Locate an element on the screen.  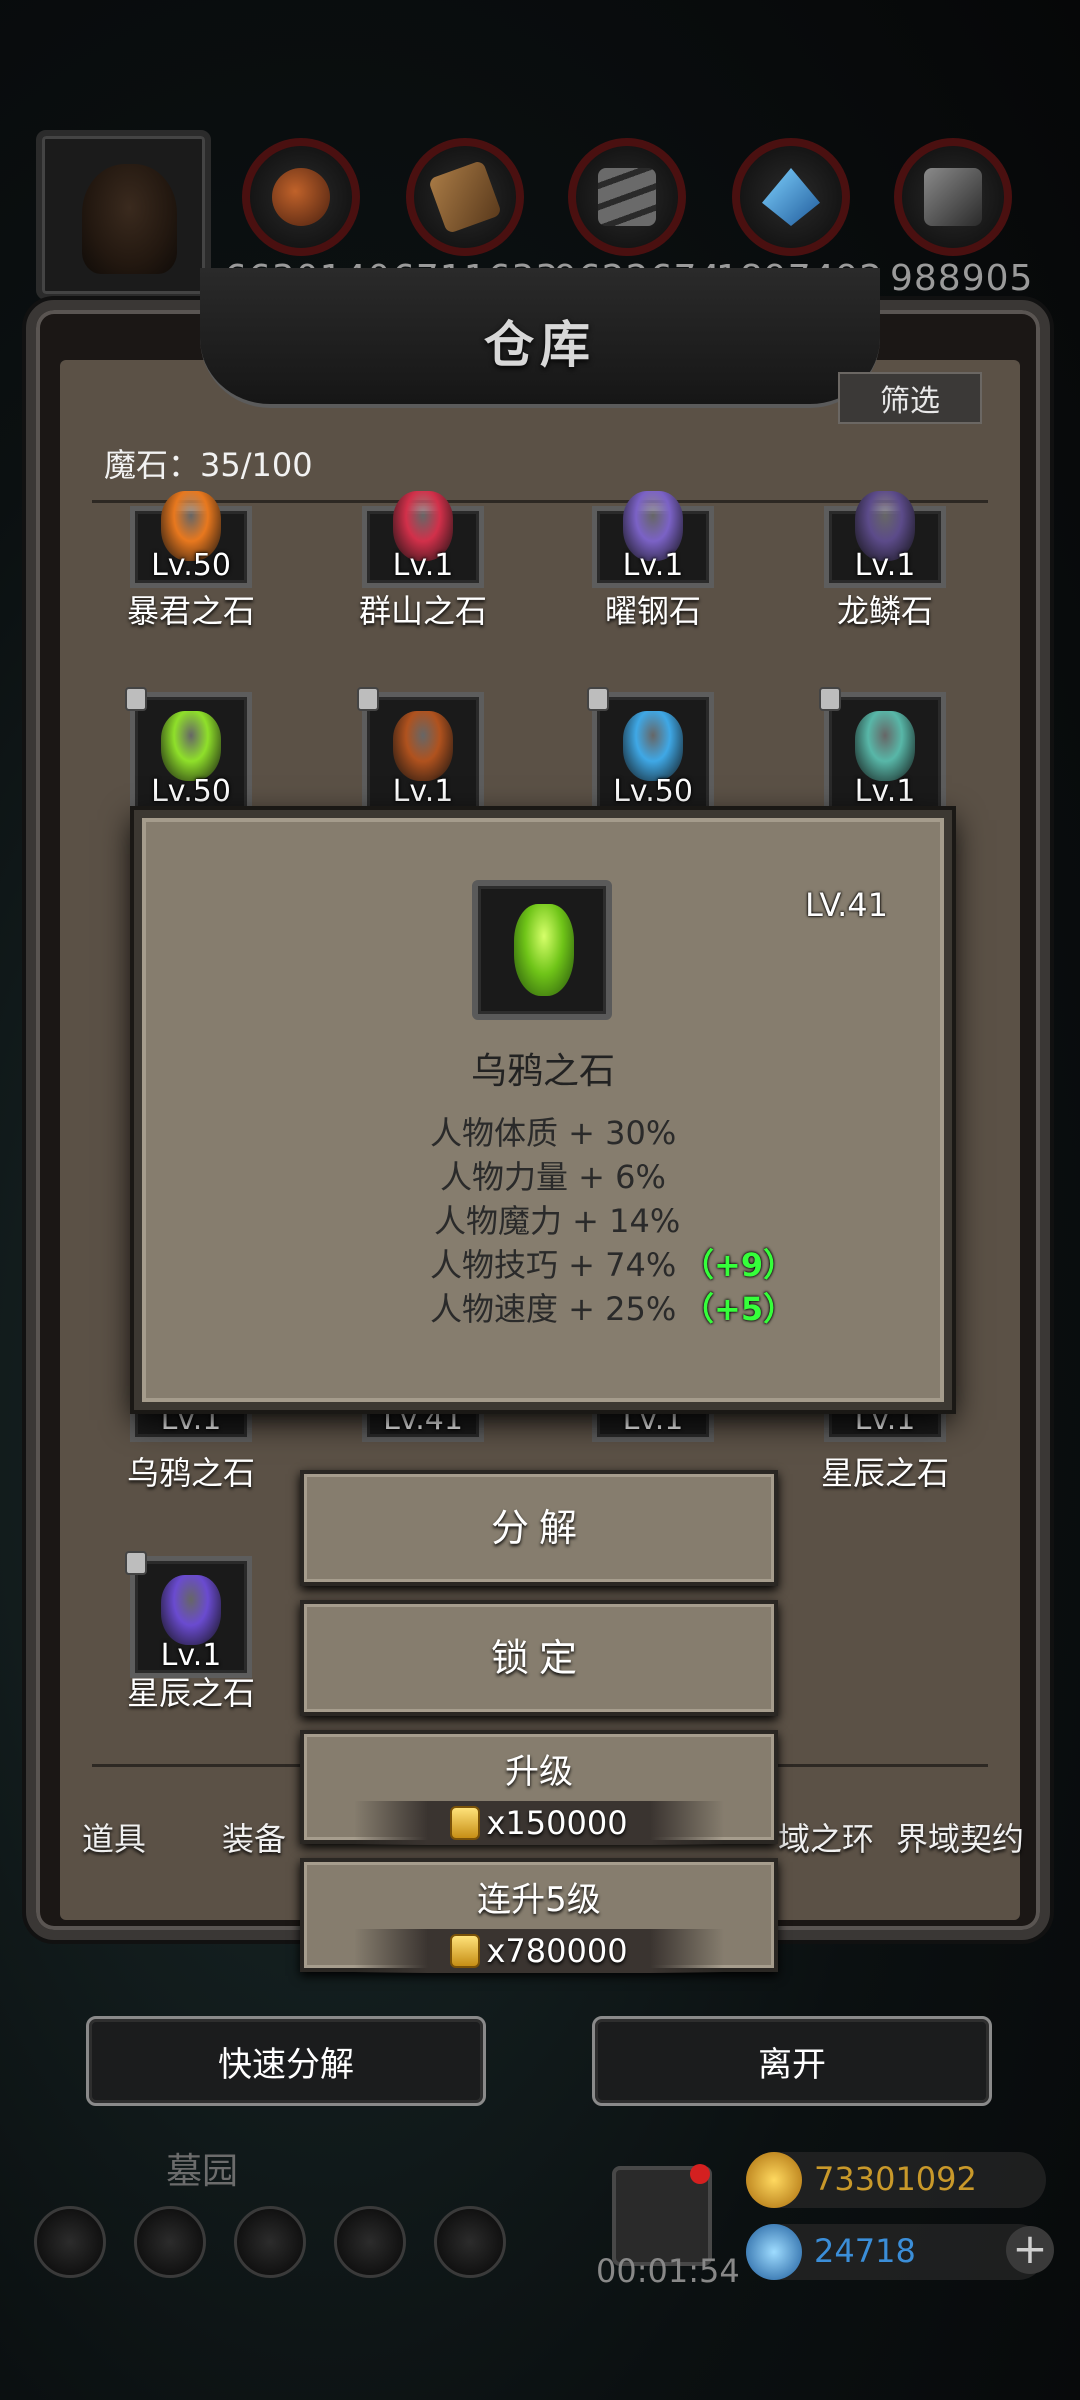
stat-skill-bonus: （+9） is located at coordinates (739, 1265).